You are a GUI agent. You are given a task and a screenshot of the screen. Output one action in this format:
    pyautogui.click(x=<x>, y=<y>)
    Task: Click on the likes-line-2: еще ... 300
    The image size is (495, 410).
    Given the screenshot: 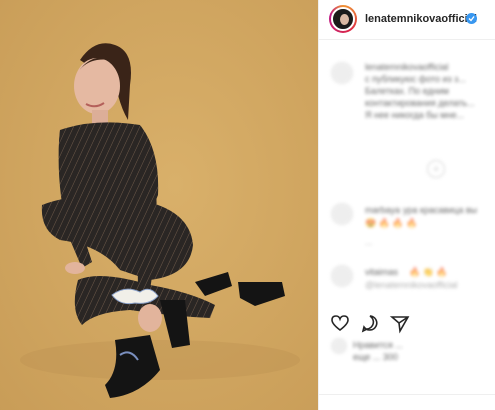 What is the action you would take?
    pyautogui.click(x=375, y=357)
    